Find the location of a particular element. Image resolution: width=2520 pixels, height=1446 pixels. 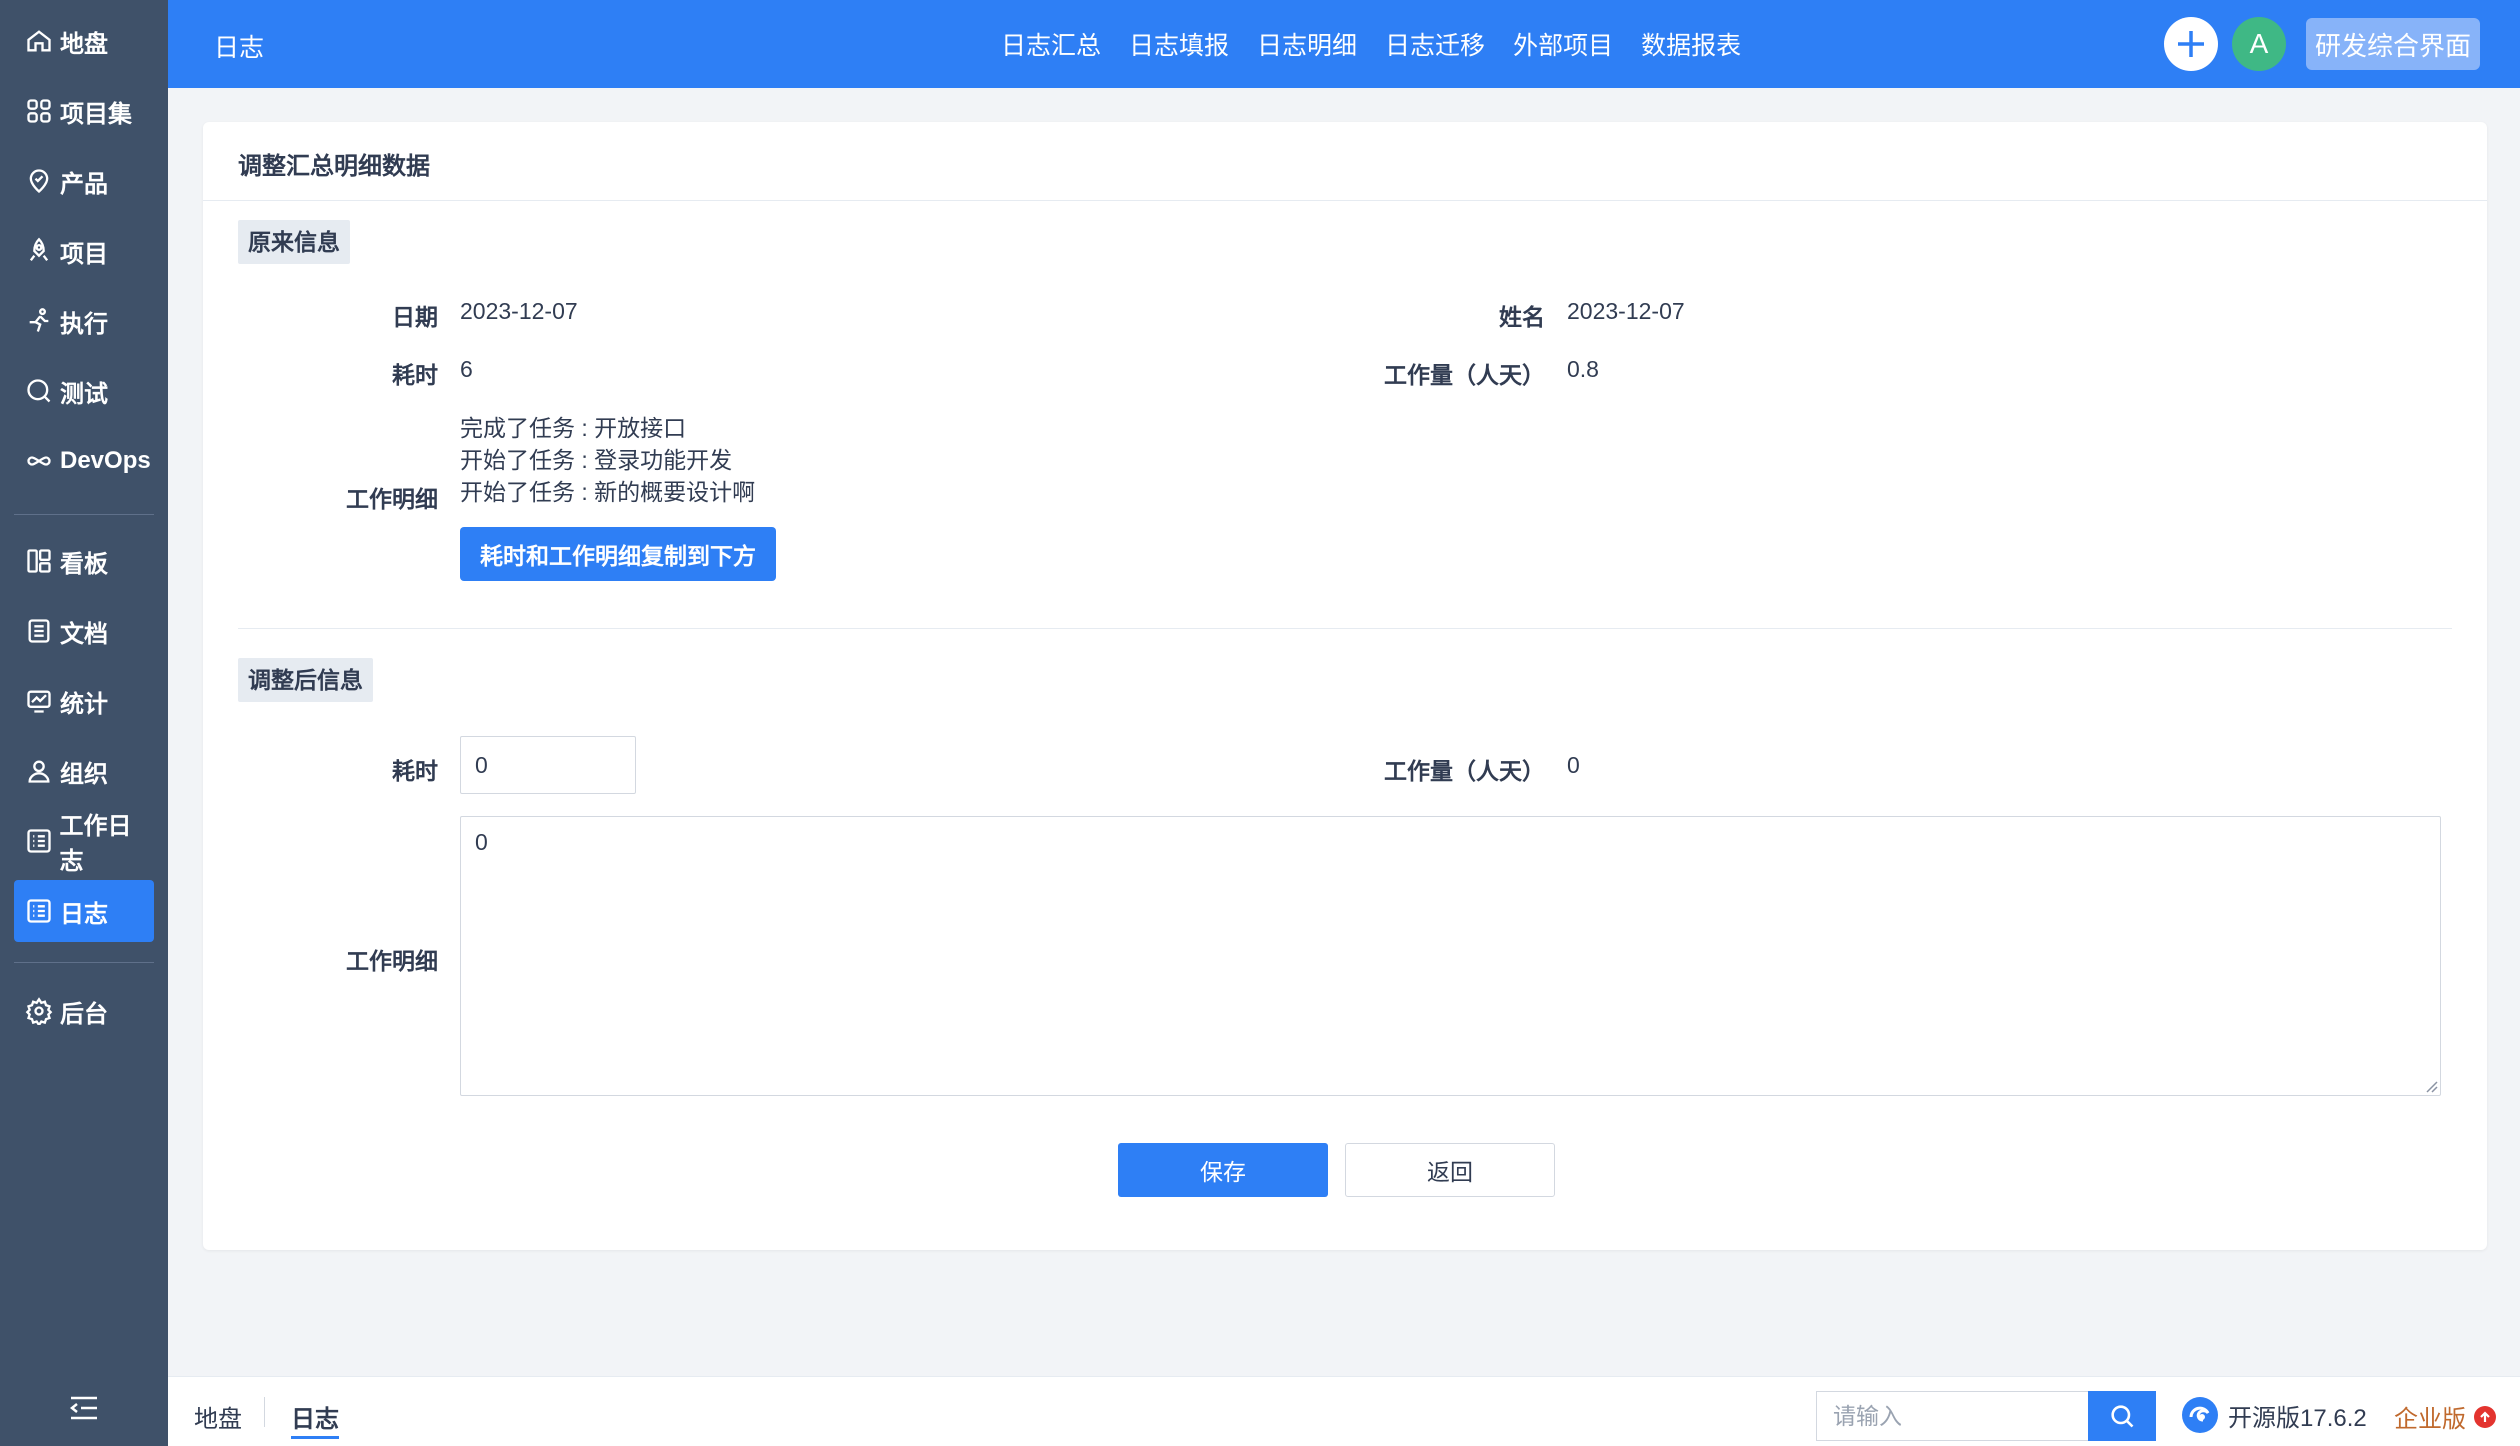

user-icon is located at coordinates (39, 771).